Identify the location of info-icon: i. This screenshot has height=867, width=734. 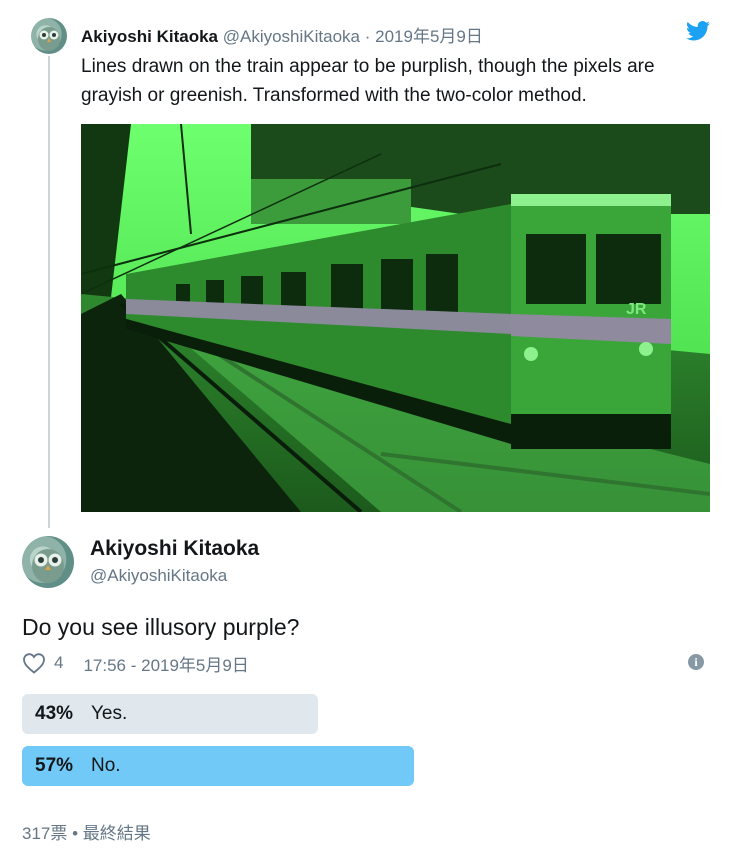
(696, 662).